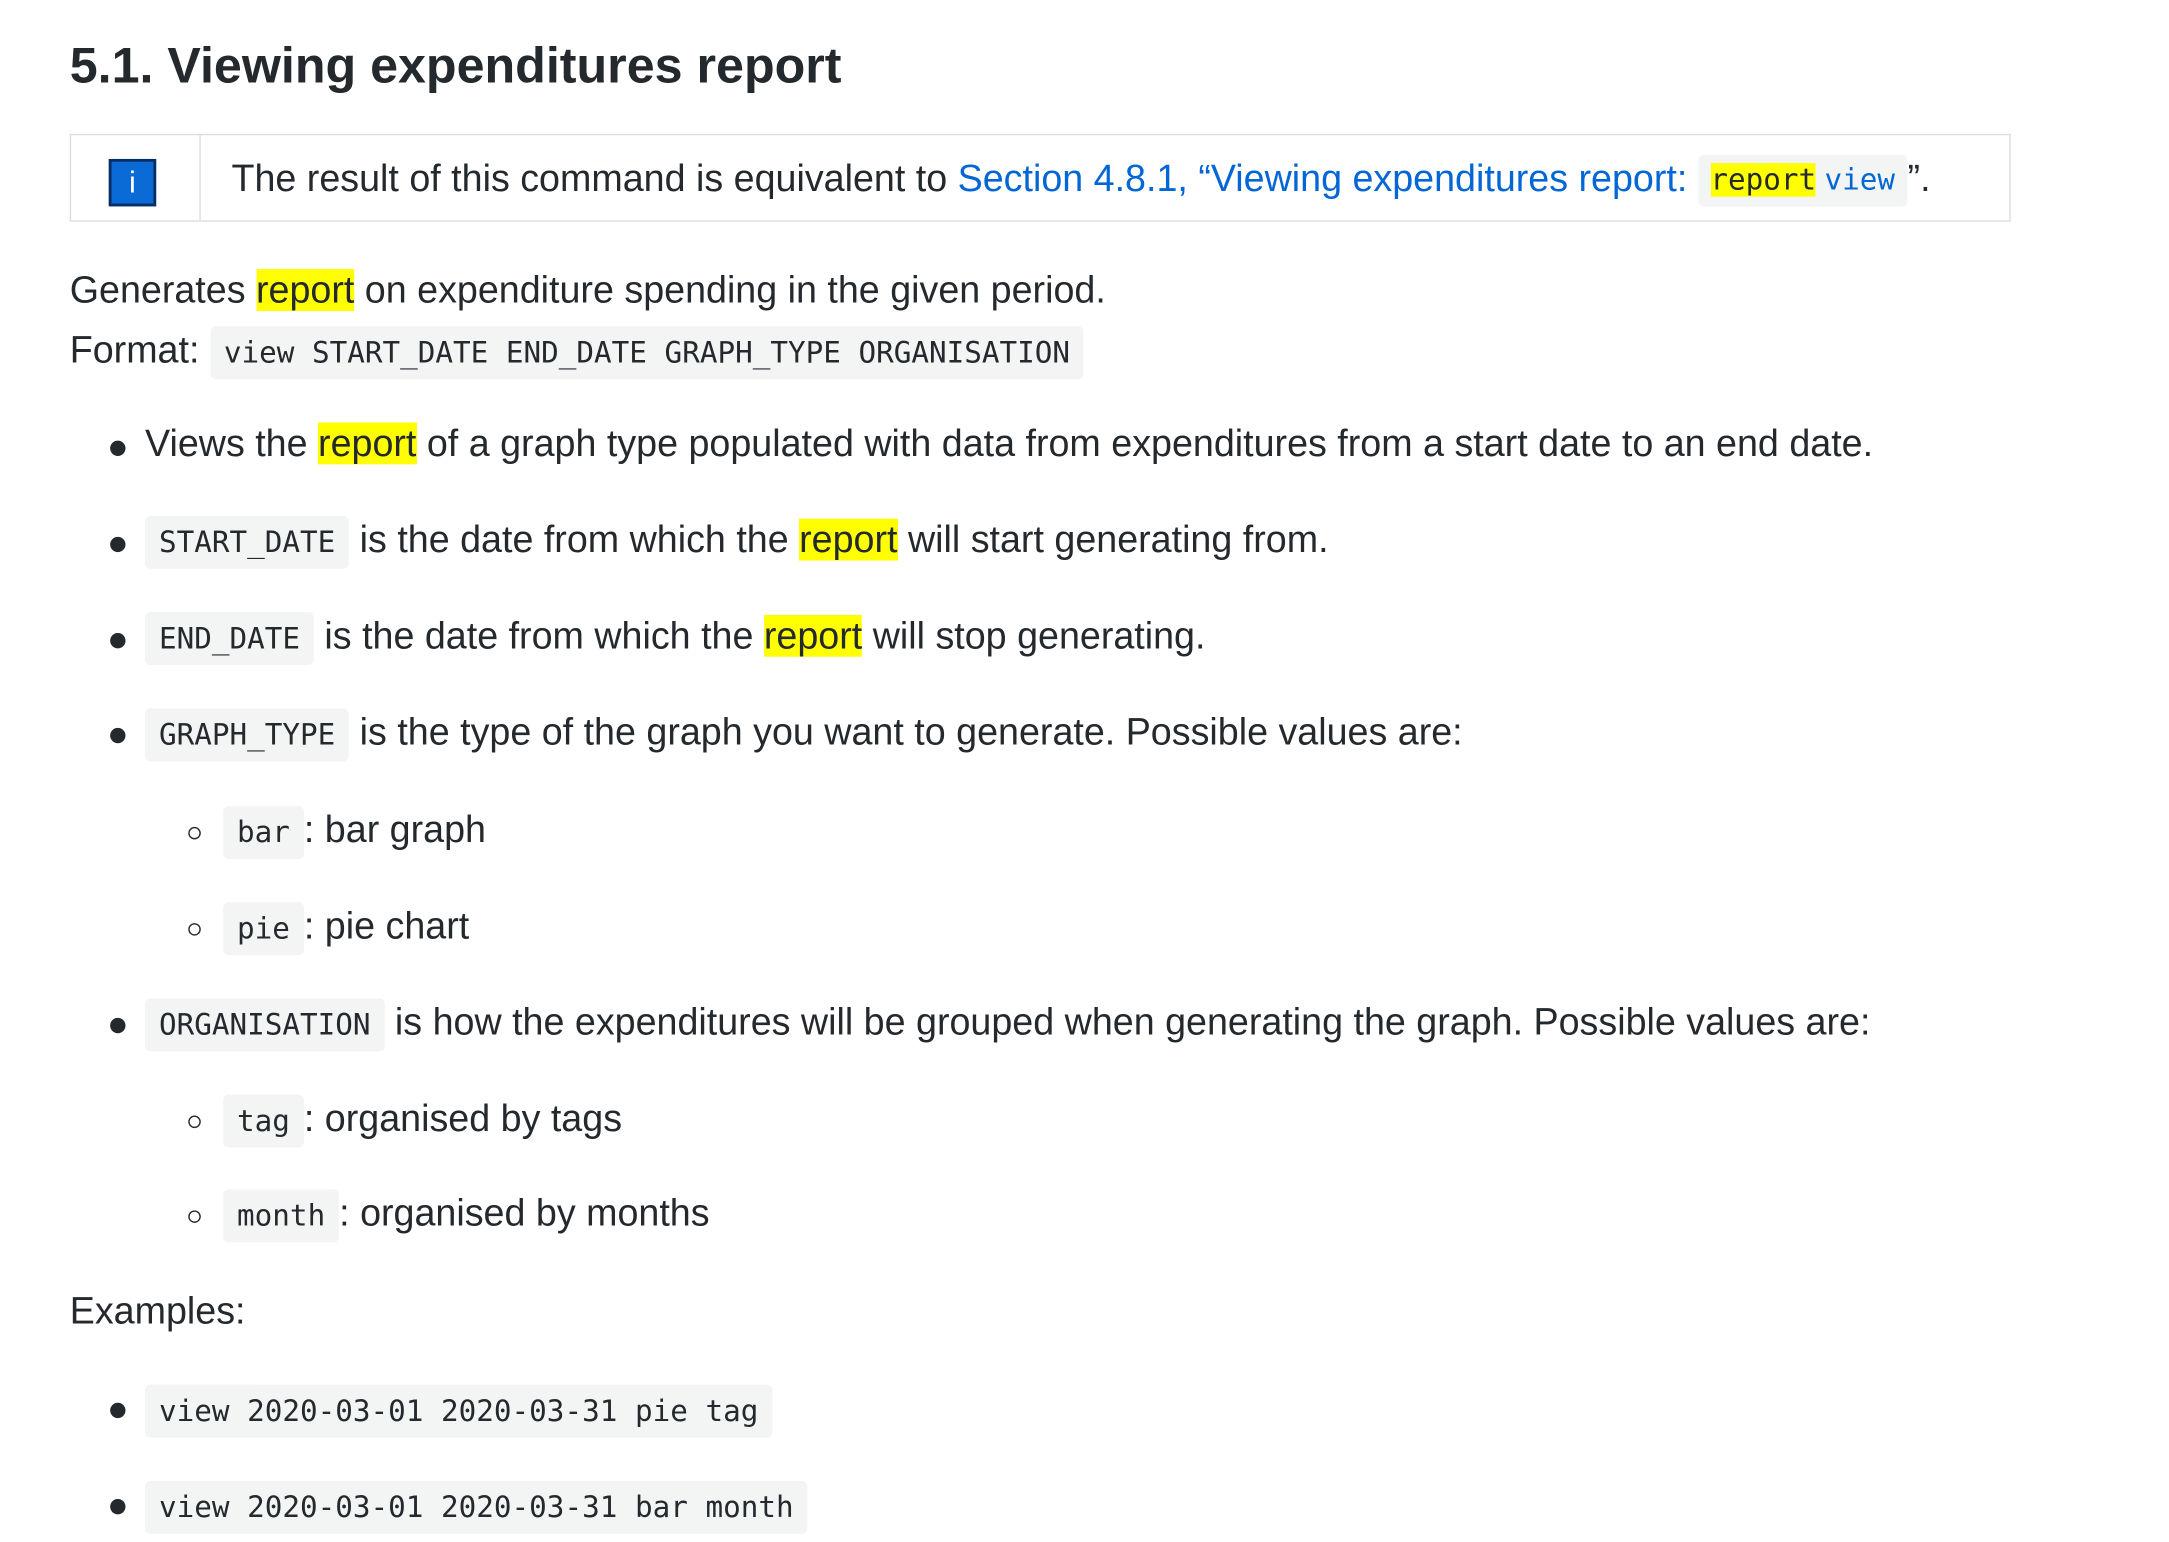  Describe the element at coordinates (1763, 180) in the screenshot. I see `code-report-highlight: report` at that location.